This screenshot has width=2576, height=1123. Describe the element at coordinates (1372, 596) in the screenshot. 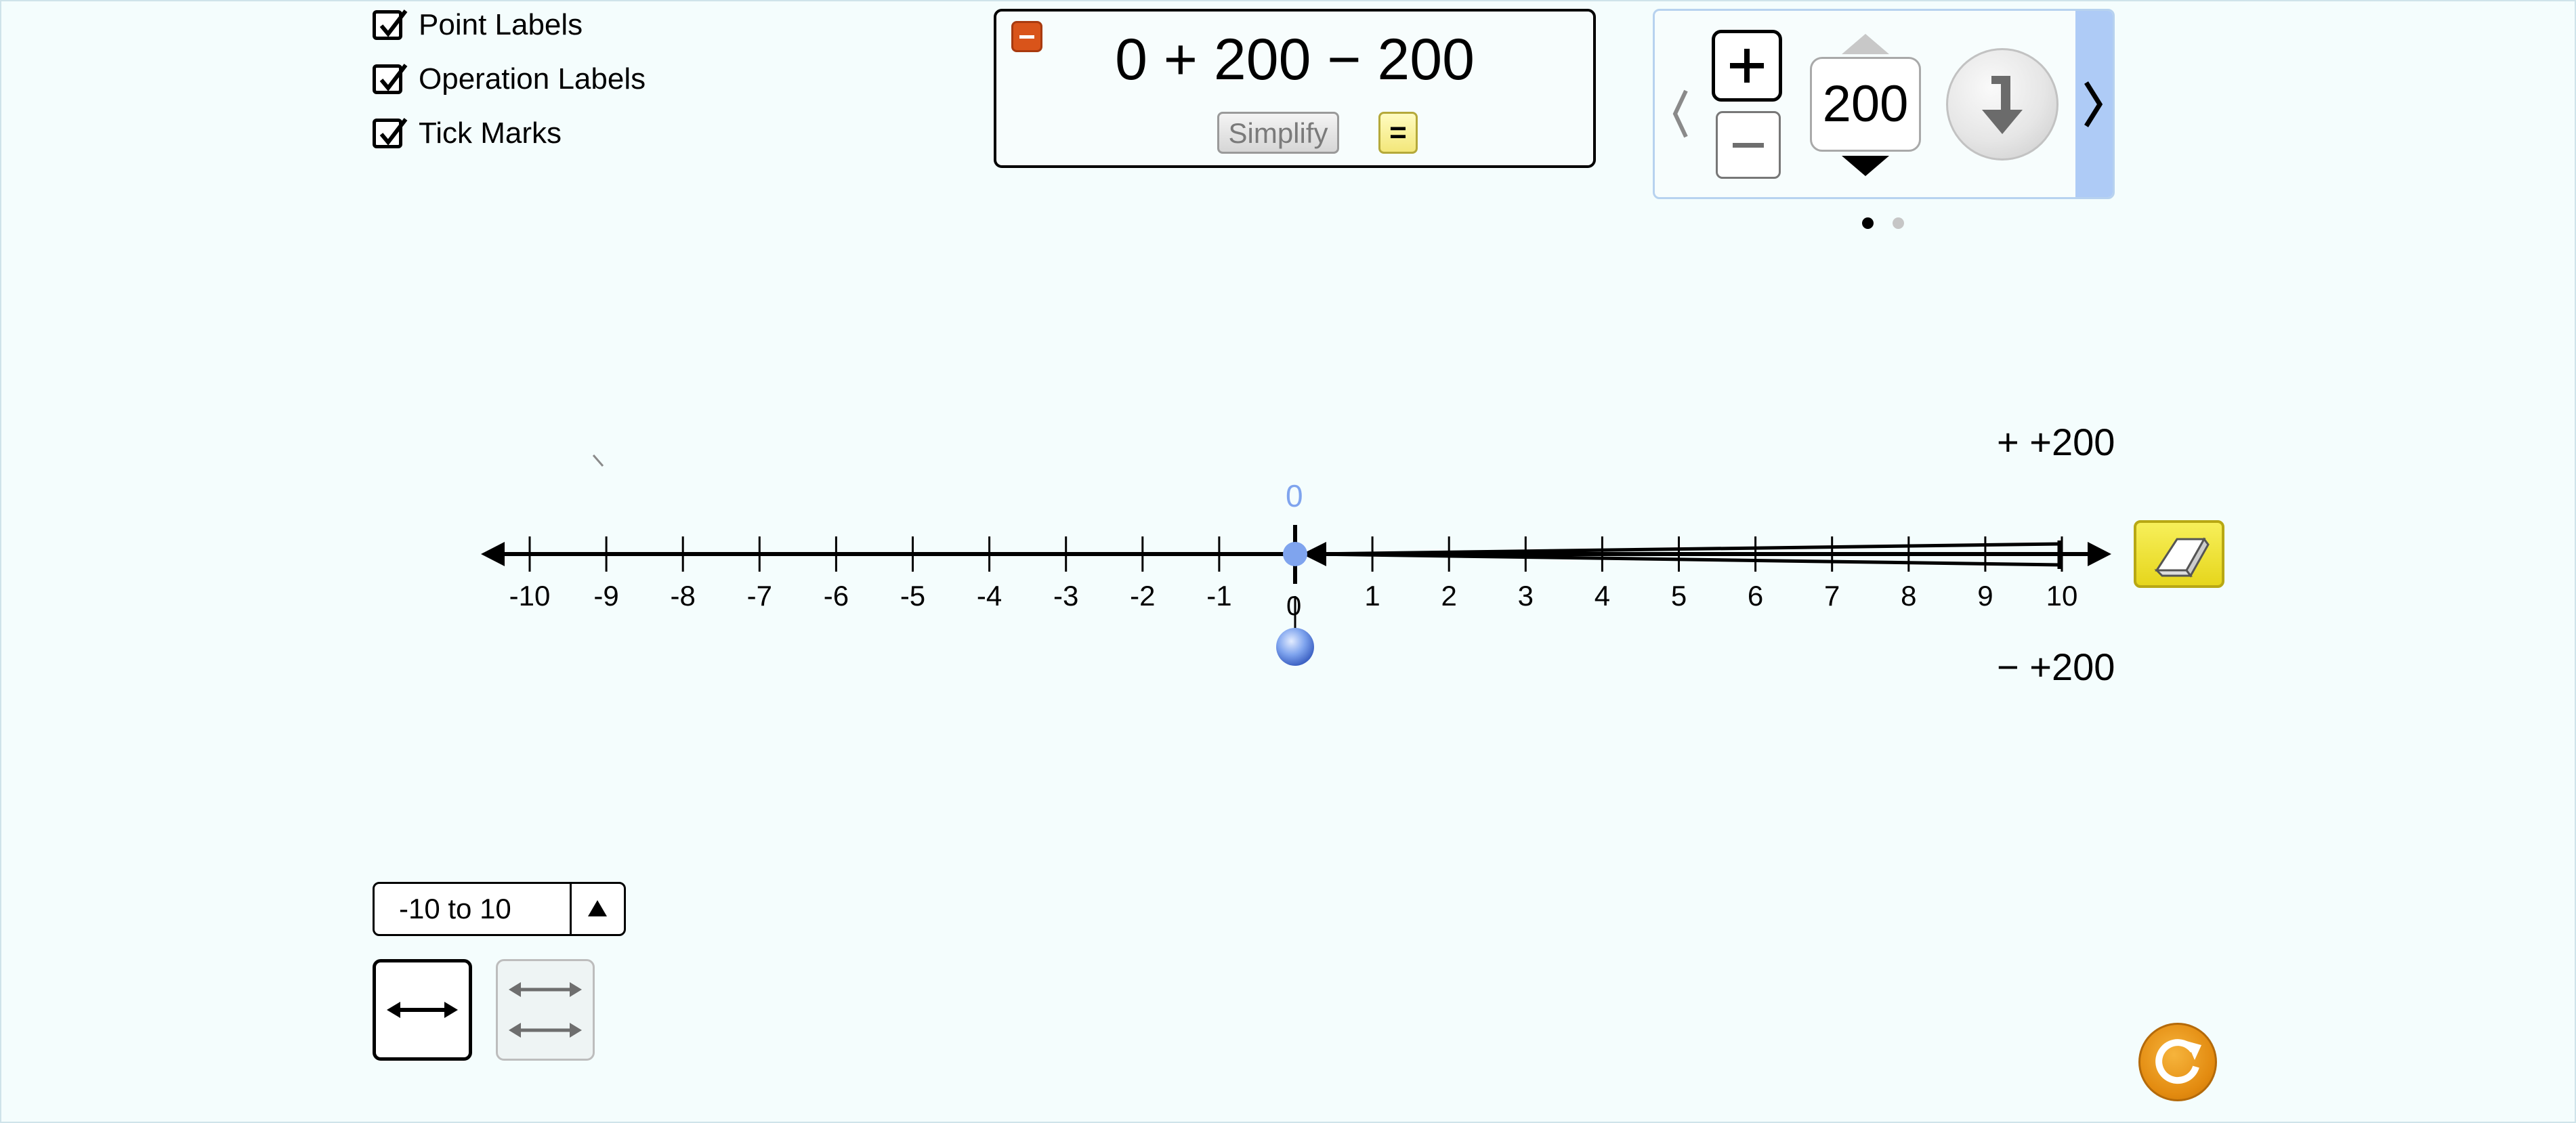

I see `tick-label: 1` at that location.